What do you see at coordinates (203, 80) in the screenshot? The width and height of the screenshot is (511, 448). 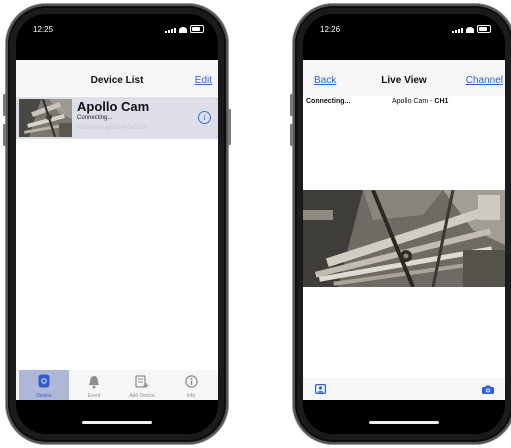 I see `edit-button: Edit` at bounding box center [203, 80].